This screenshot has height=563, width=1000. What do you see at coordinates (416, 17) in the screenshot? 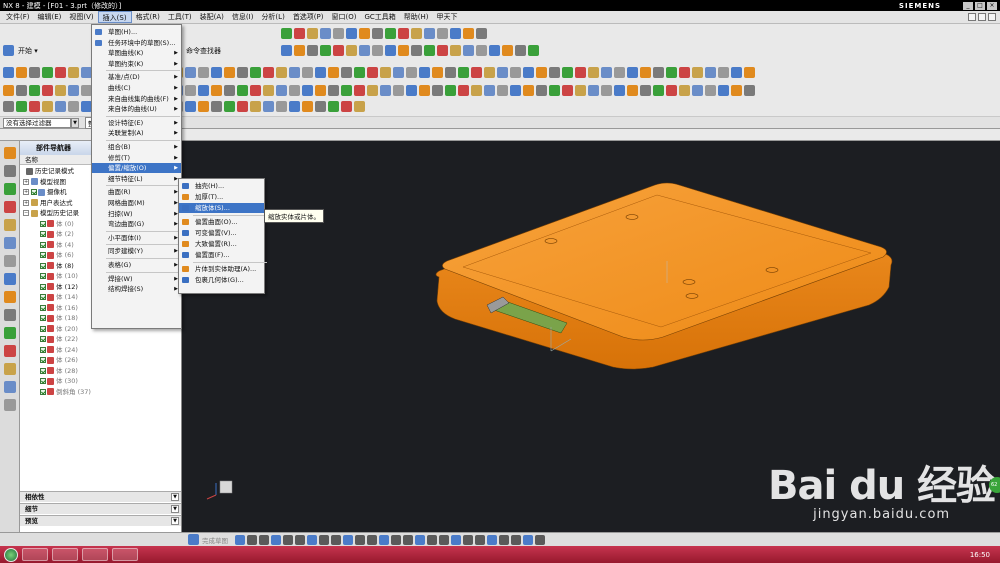
I see `menu-12: 帮助(H)` at bounding box center [416, 17].